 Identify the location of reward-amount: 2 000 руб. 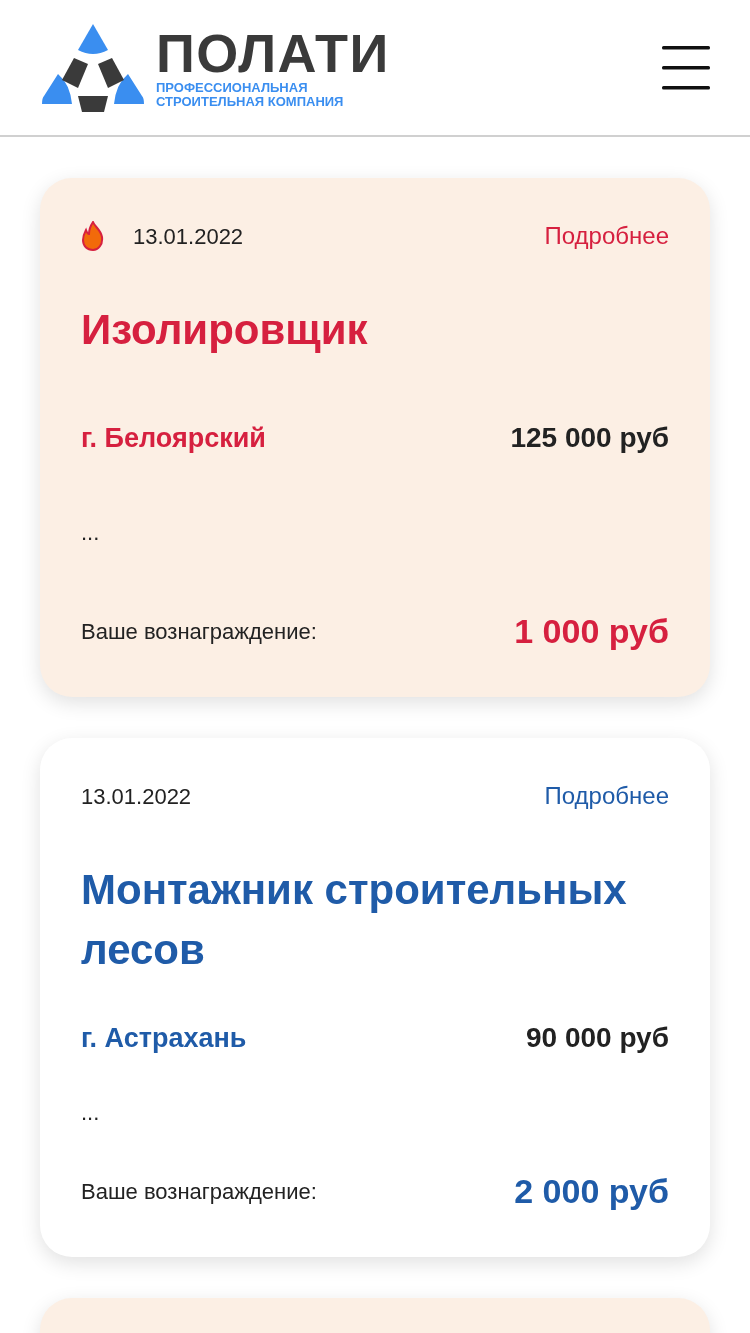
(591, 1191).